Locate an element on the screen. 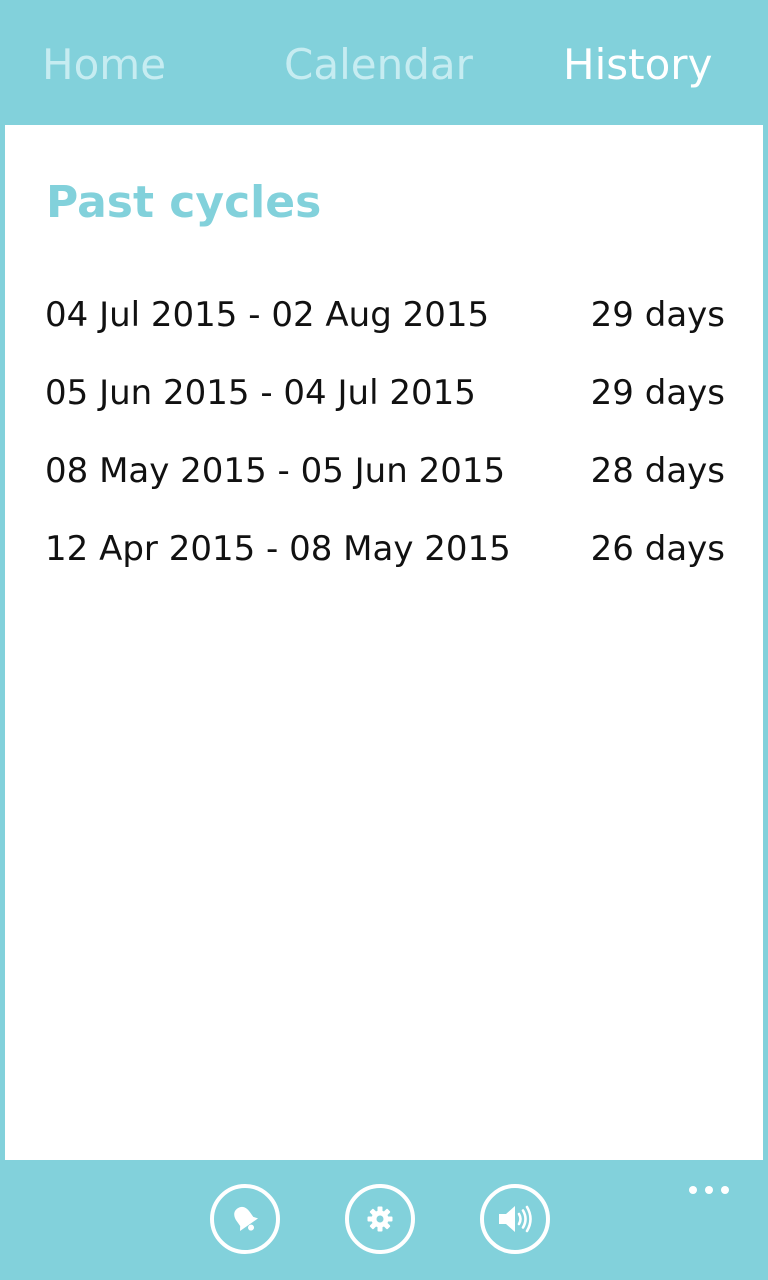 This screenshot has width=768, height=1280. speaker-icon is located at coordinates (515, 1219).